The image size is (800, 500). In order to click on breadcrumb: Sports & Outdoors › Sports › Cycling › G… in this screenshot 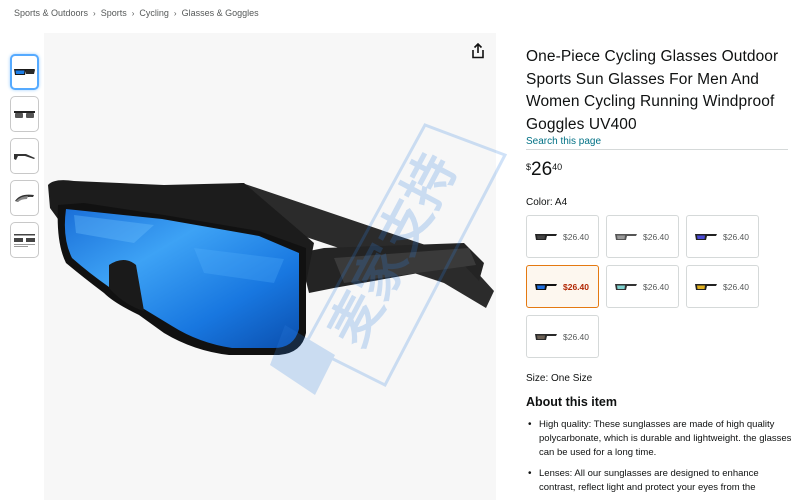, I will do `click(136, 13)`.